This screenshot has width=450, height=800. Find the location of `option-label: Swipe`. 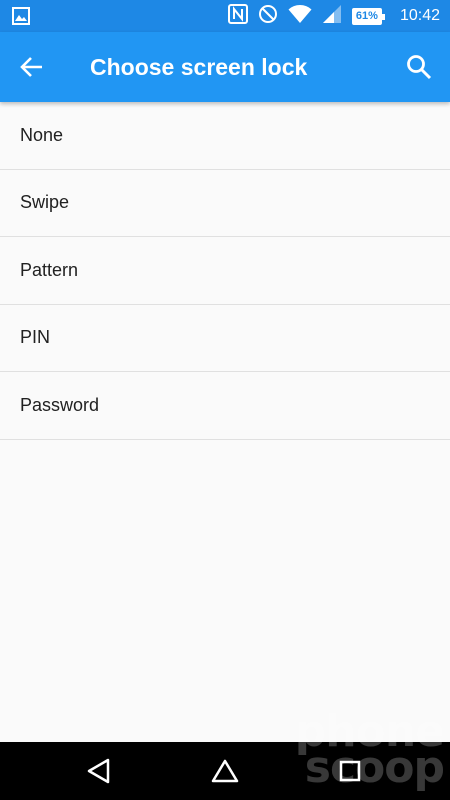

option-label: Swipe is located at coordinates (45, 202).